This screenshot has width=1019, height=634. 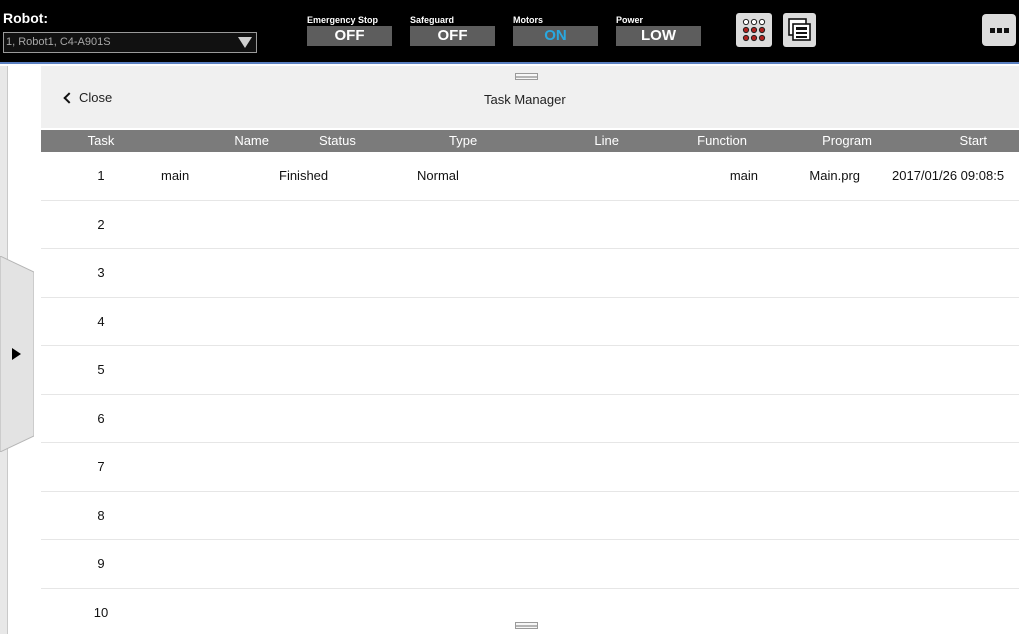 I want to click on table-row: 3, so click(x=530, y=273).